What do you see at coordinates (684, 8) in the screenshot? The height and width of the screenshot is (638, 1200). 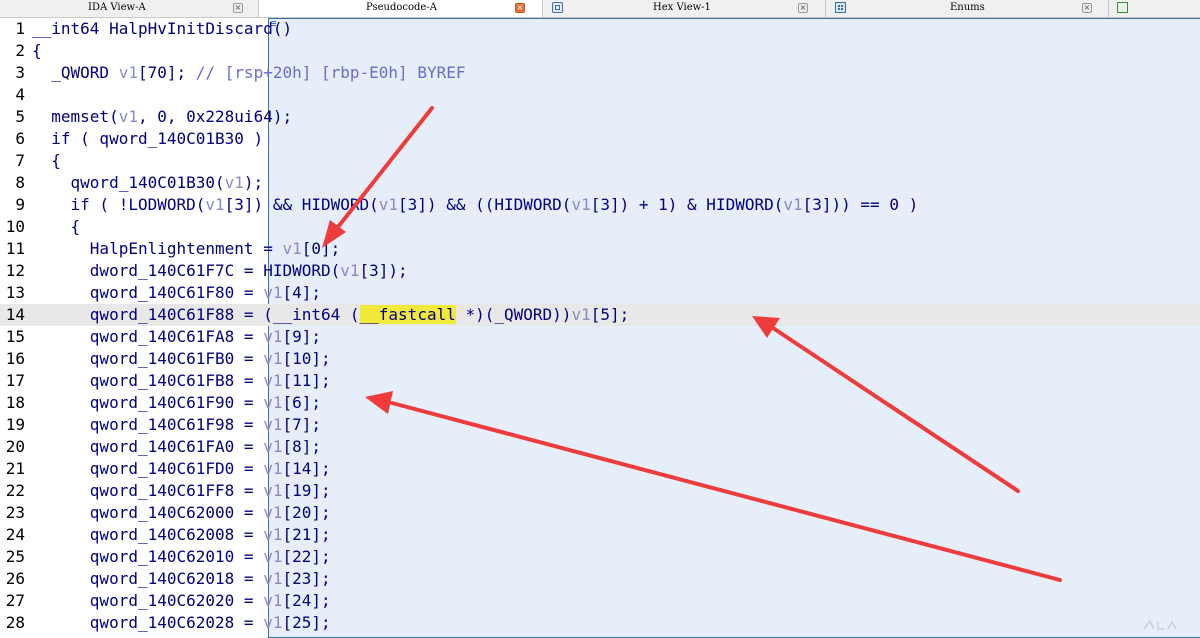 I see `tab-hex-view: Hex View-1 ×` at bounding box center [684, 8].